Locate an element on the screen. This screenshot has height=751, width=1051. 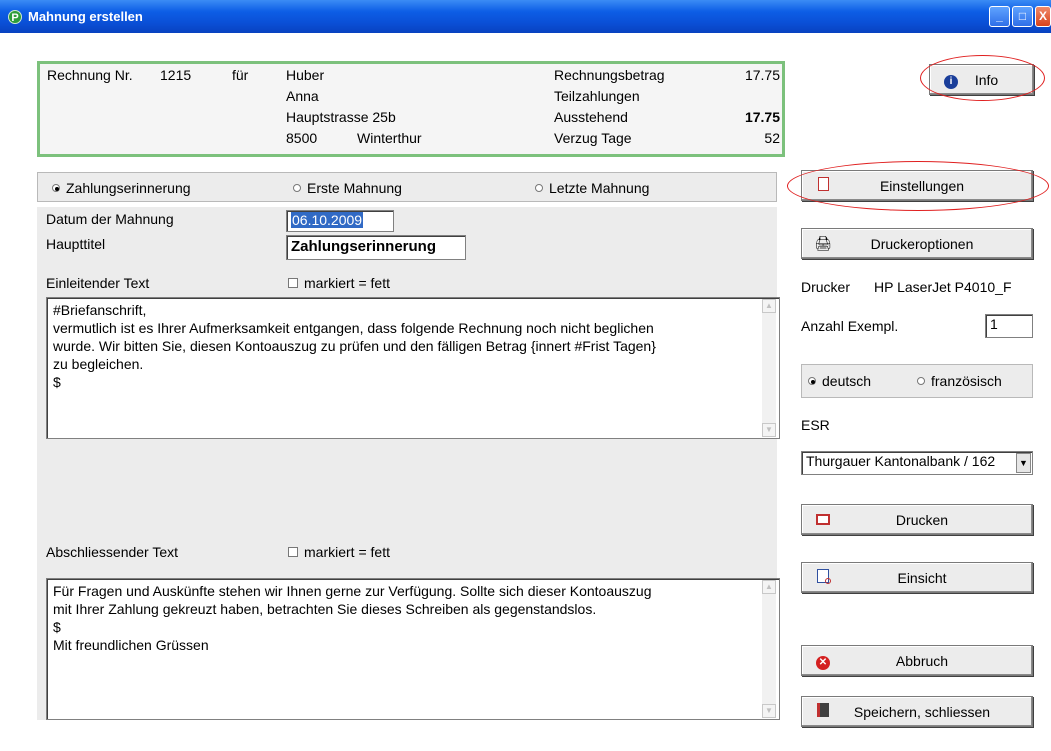
for-label: für is located at coordinates (240, 75).